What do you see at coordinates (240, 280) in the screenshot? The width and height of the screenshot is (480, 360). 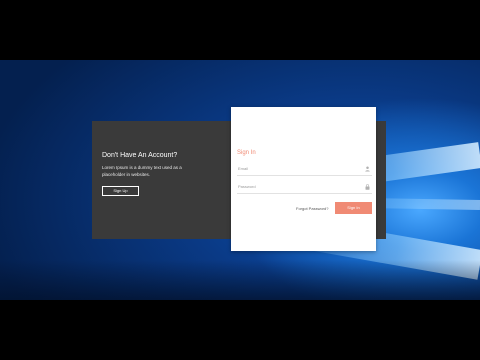 I see `wallpaper-floor` at bounding box center [240, 280].